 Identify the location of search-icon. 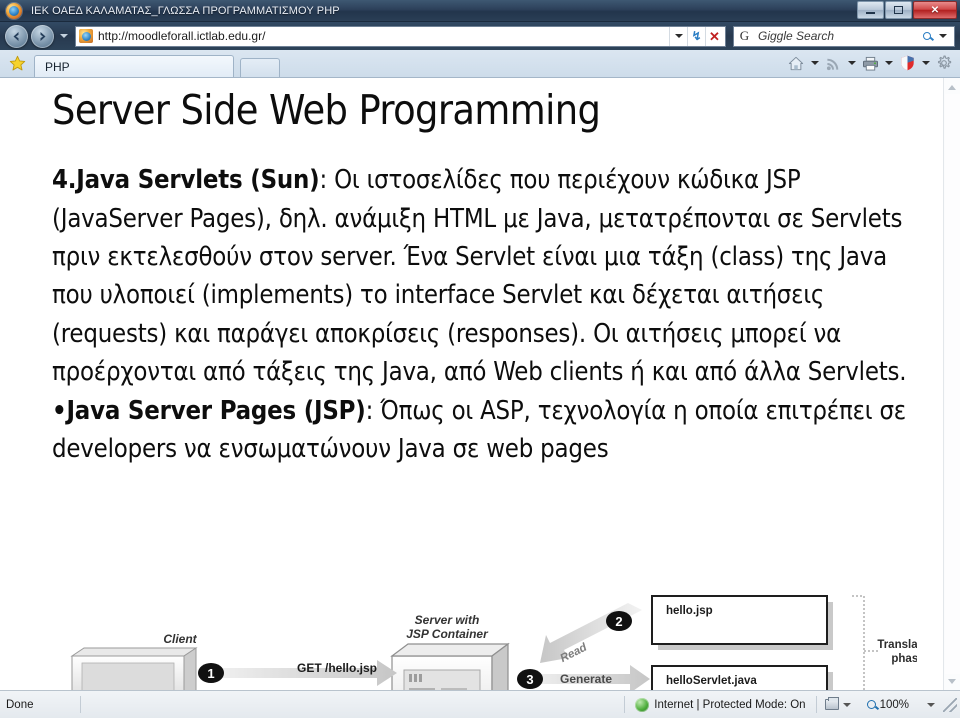
(927, 36).